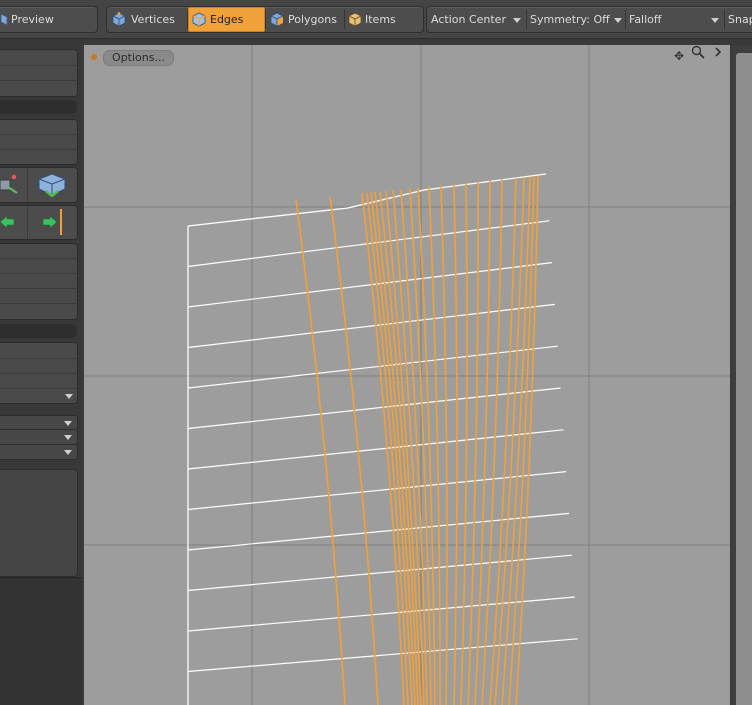 The image size is (752, 705). I want to click on transform-tool-icon, so click(11, 185).